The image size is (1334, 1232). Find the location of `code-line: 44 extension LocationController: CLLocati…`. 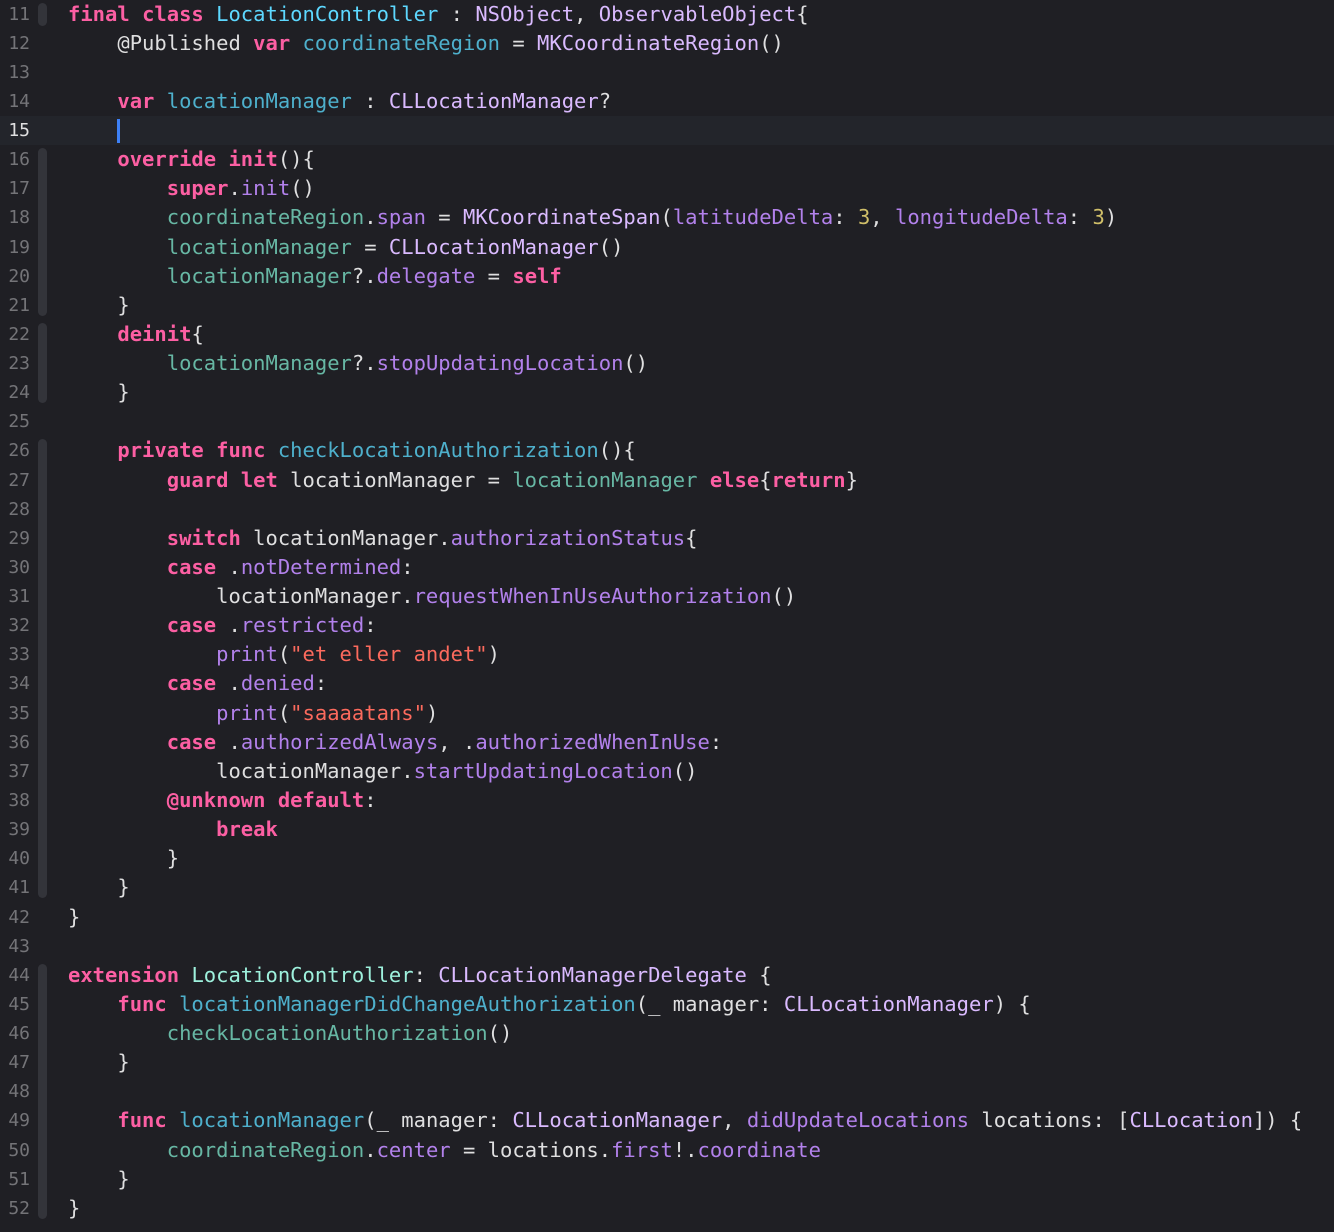

code-line: 44 extension LocationController: CLLocati… is located at coordinates (667, 975).